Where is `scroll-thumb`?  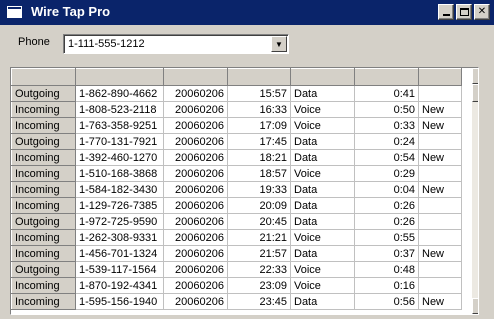 scroll-thumb is located at coordinates (475, 93).